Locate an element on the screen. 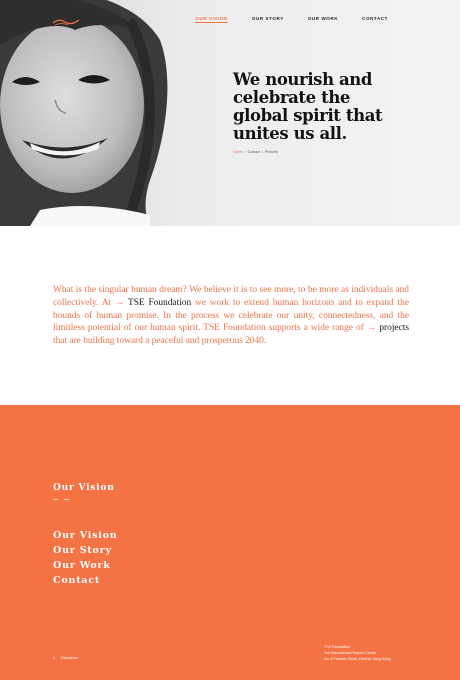 This screenshot has height=680, width=460. logo-icon is located at coordinates (66, 22).